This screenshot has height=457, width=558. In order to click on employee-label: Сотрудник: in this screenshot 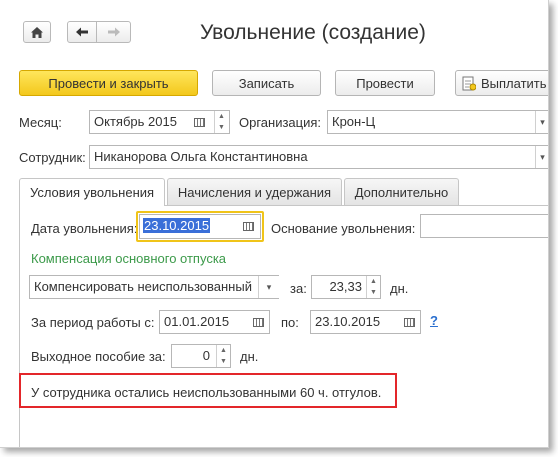, I will do `click(52, 157)`.